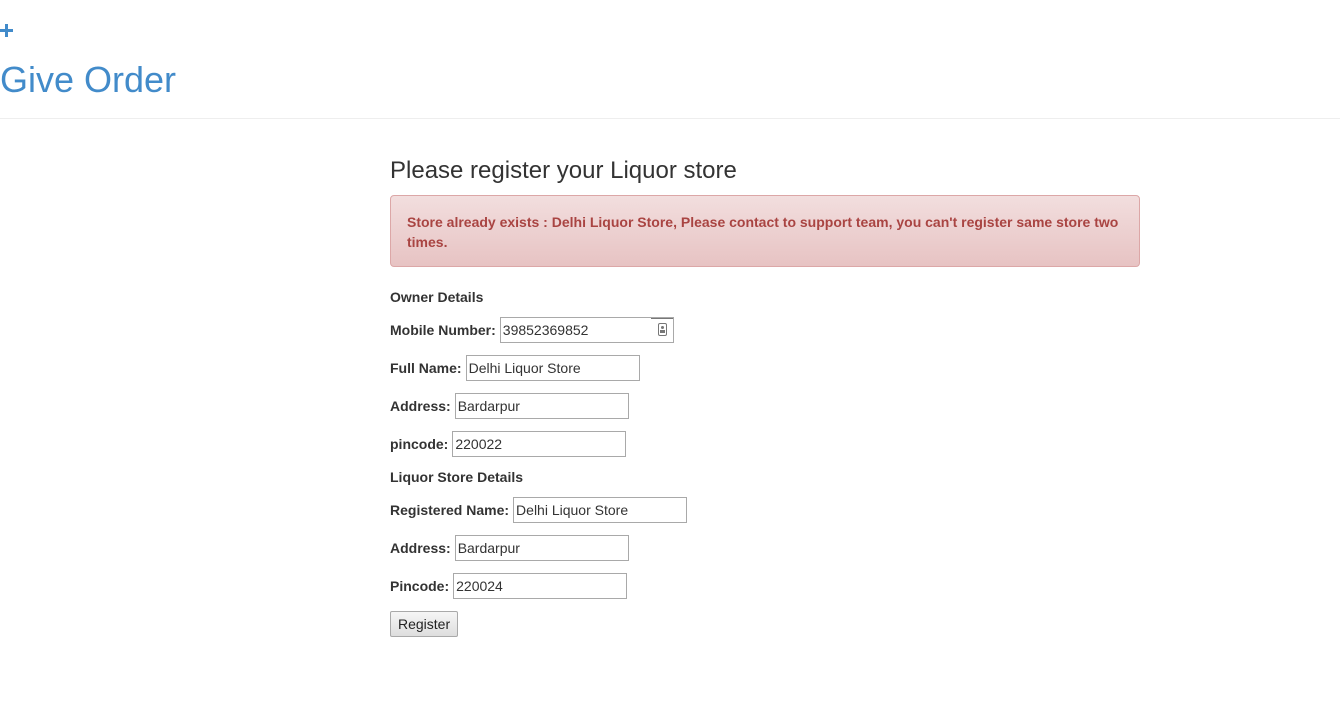 Image resolution: width=1340 pixels, height=714 pixels. I want to click on mobile-row: Mobile Number:, so click(765, 330).